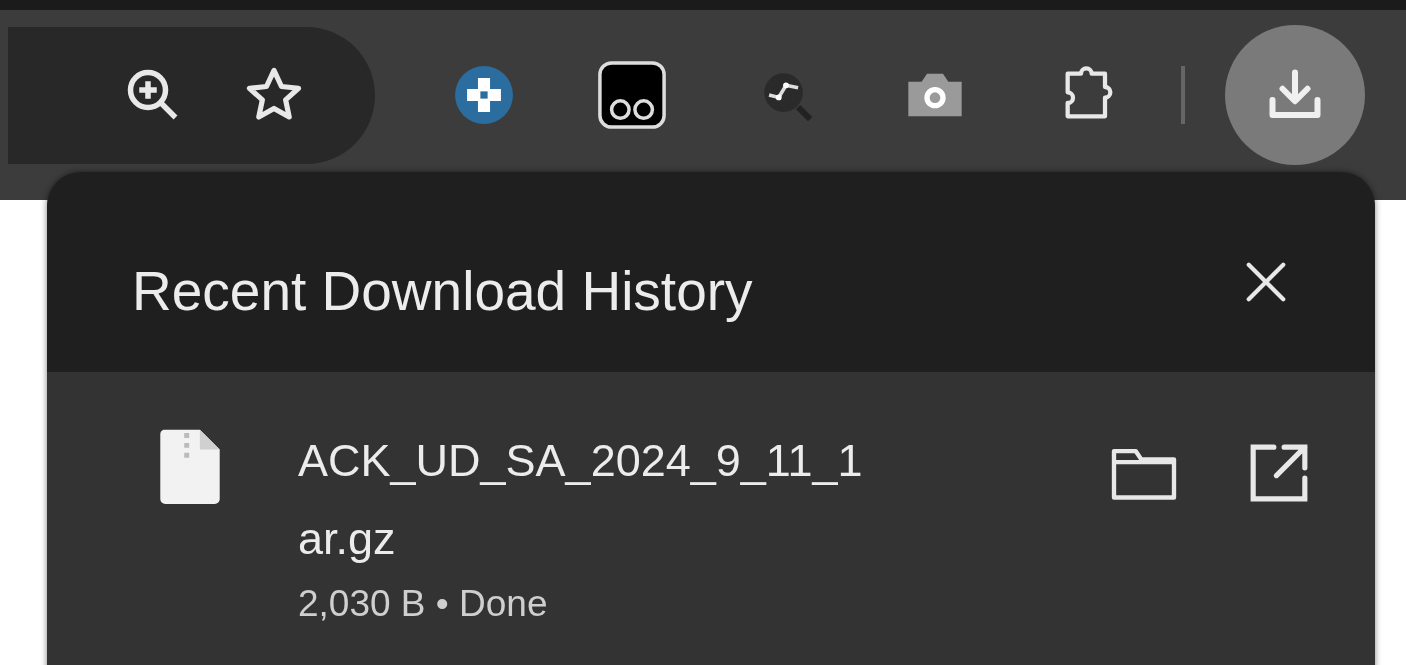  Describe the element at coordinates (683, 539) in the screenshot. I see `file-name: ar.gz` at that location.